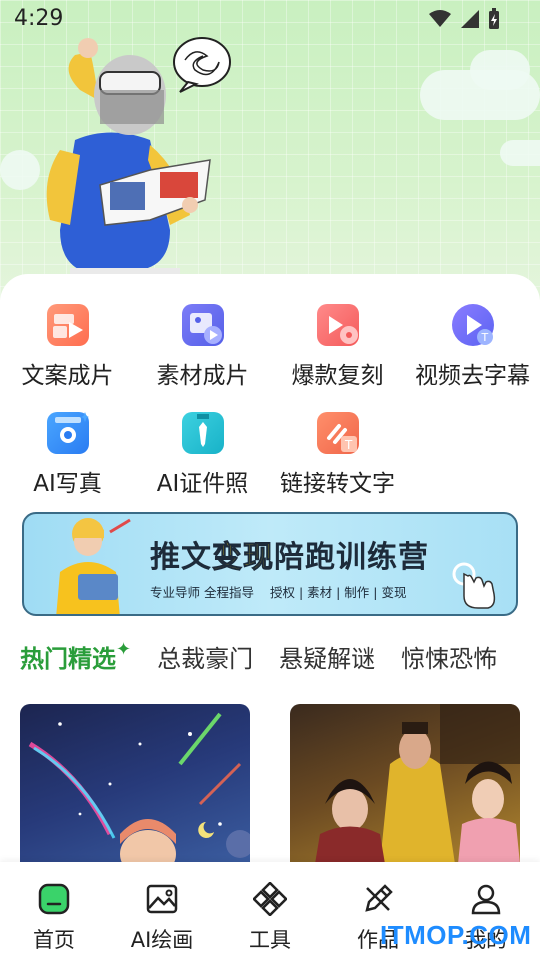 The height and width of the screenshot is (960, 540). What do you see at coordinates (337, 433) in the screenshot?
I see `link-to-text-icon: T` at bounding box center [337, 433].